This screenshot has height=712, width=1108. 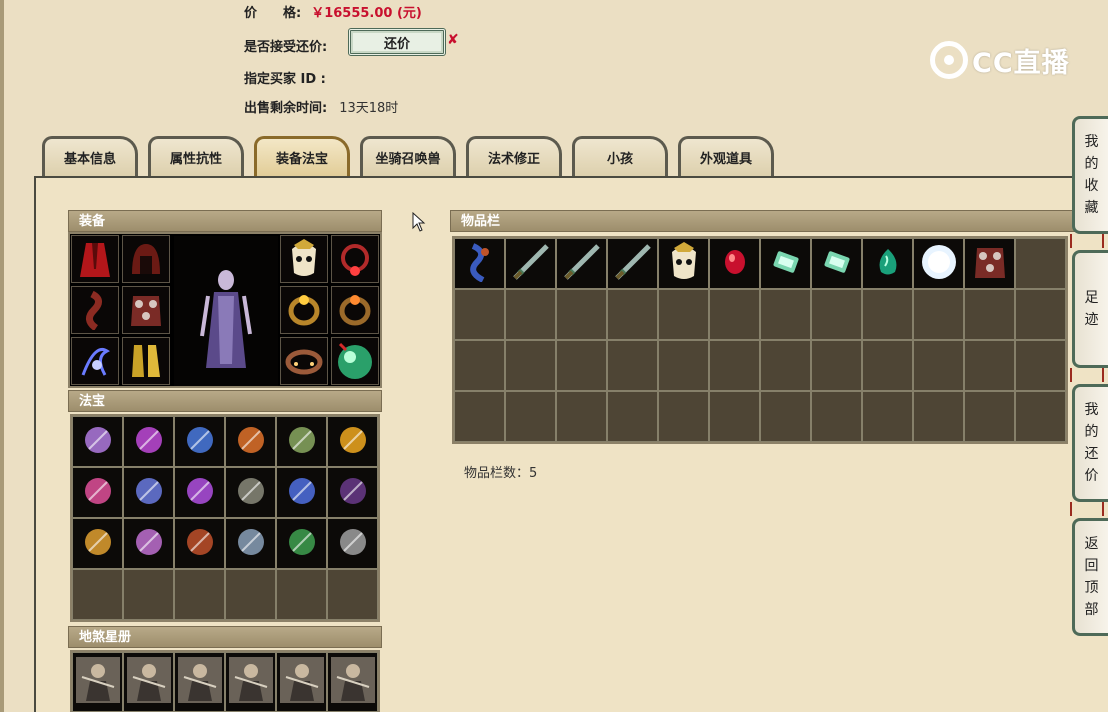 What do you see at coordinates (304, 259) in the screenshot?
I see `equip-slot-mask` at bounding box center [304, 259].